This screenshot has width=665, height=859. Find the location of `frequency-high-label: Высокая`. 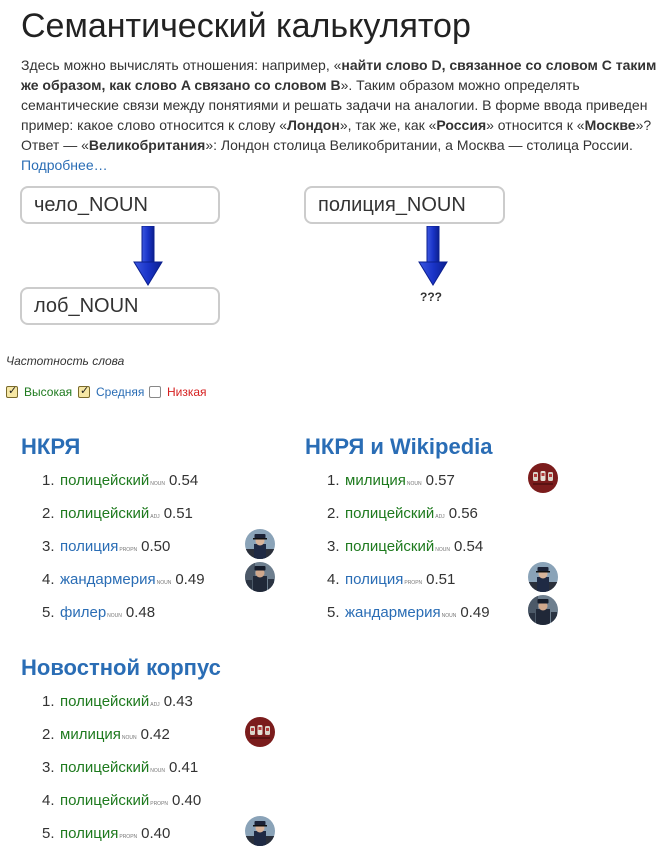

frequency-high-label: Высокая is located at coordinates (48, 392).